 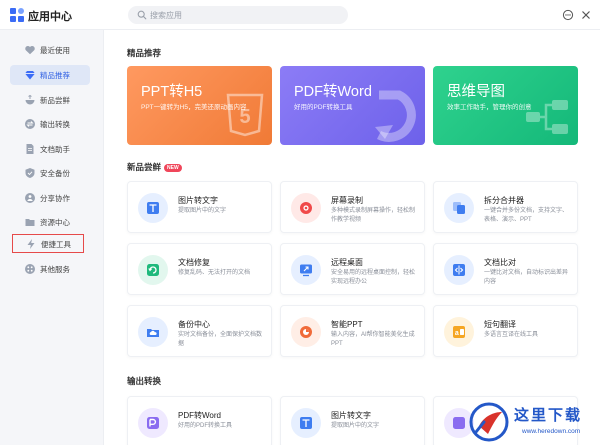 I want to click on lightning-icon, so click(x=31, y=244).